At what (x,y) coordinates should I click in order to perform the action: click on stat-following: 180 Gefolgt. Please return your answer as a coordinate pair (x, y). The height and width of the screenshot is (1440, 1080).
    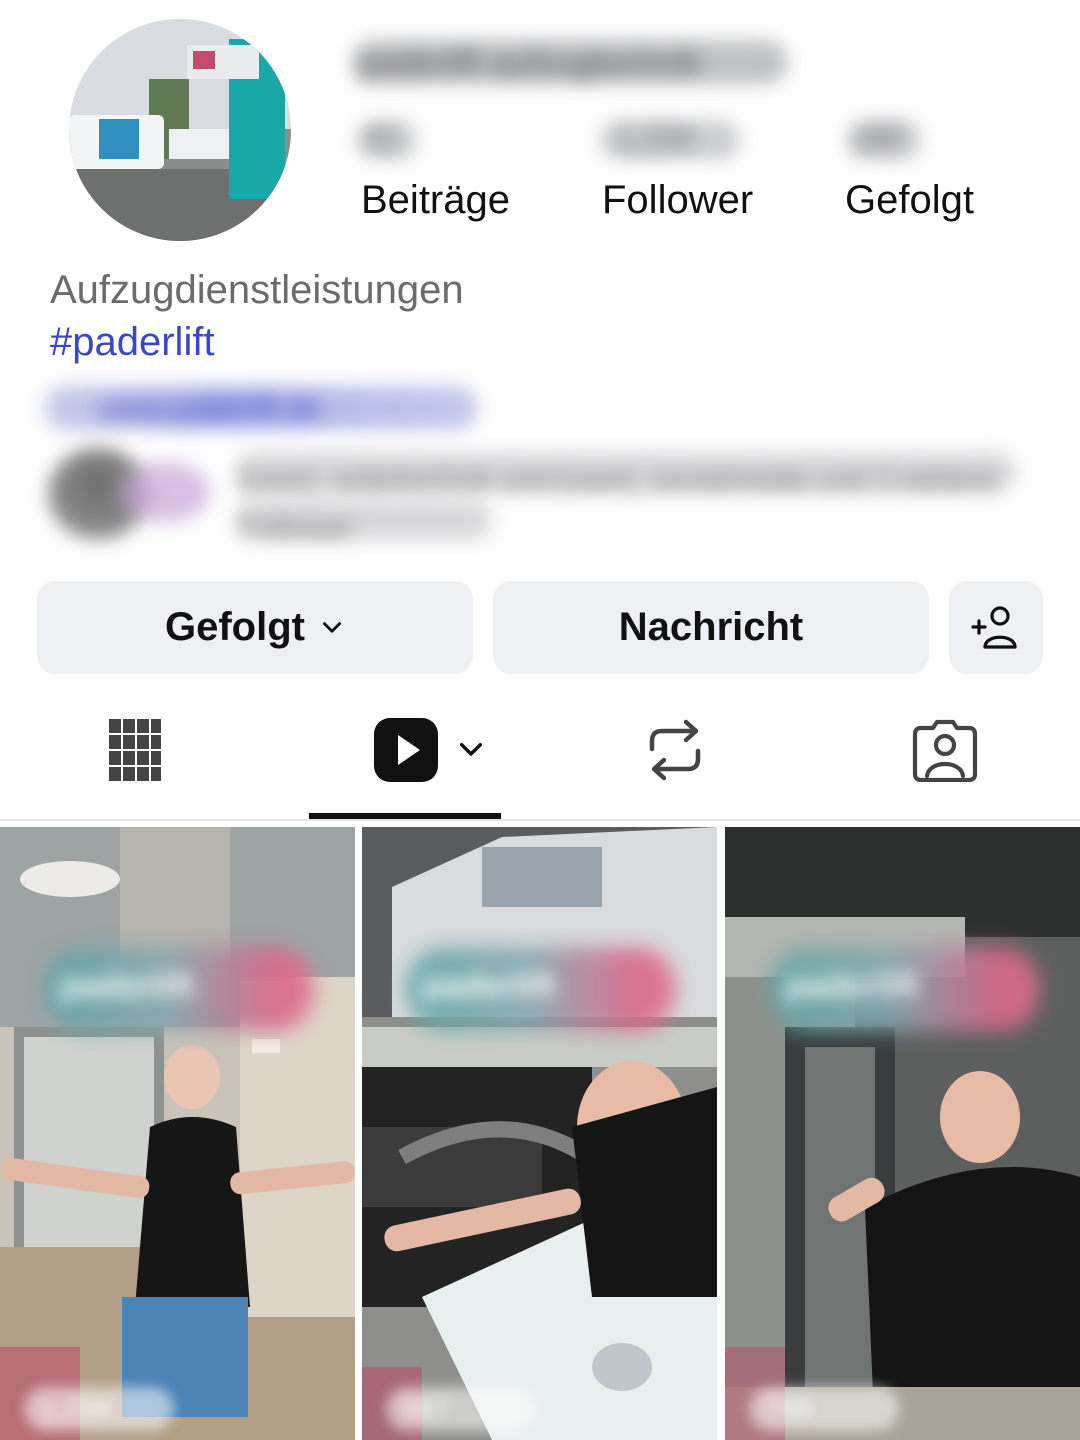
    Looking at the image, I should click on (945, 167).